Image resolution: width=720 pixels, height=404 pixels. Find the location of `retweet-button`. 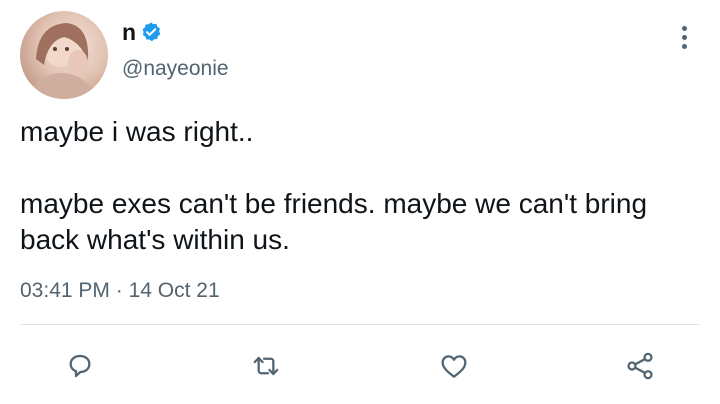

retweet-button is located at coordinates (266, 366).